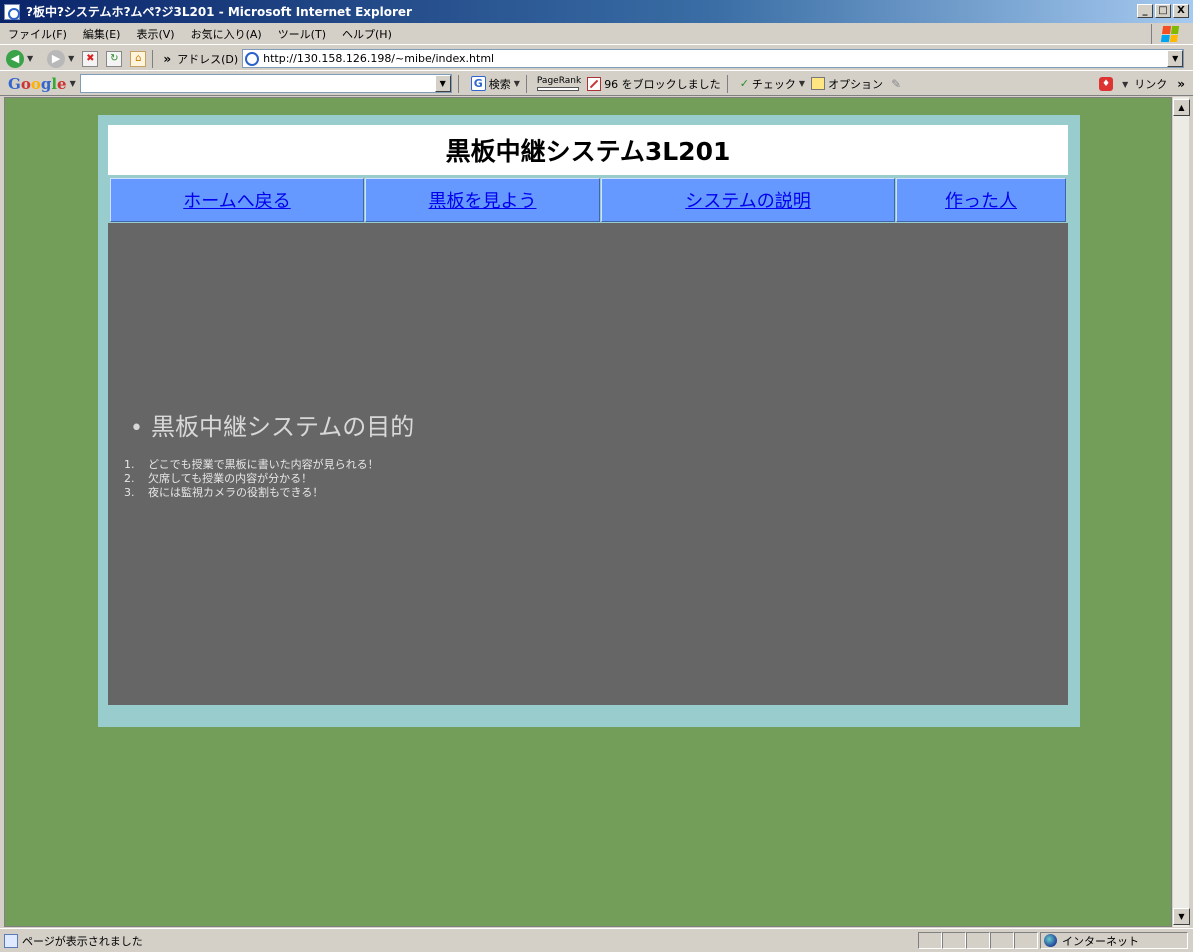  Describe the element at coordinates (478, 83) in the screenshot. I see `google-g-icon: G` at that location.